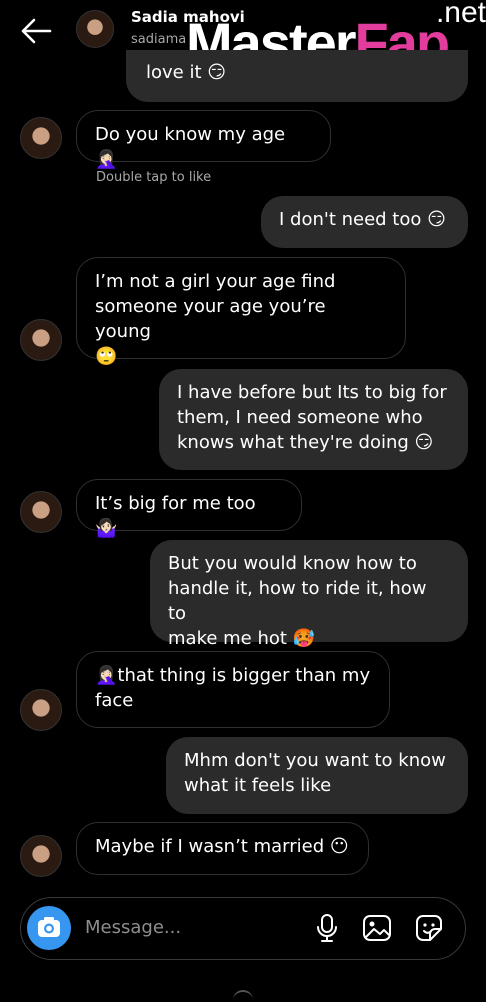 The width and height of the screenshot is (486, 1002). What do you see at coordinates (460, 14) in the screenshot?
I see `watermark-tld: .net` at bounding box center [460, 14].